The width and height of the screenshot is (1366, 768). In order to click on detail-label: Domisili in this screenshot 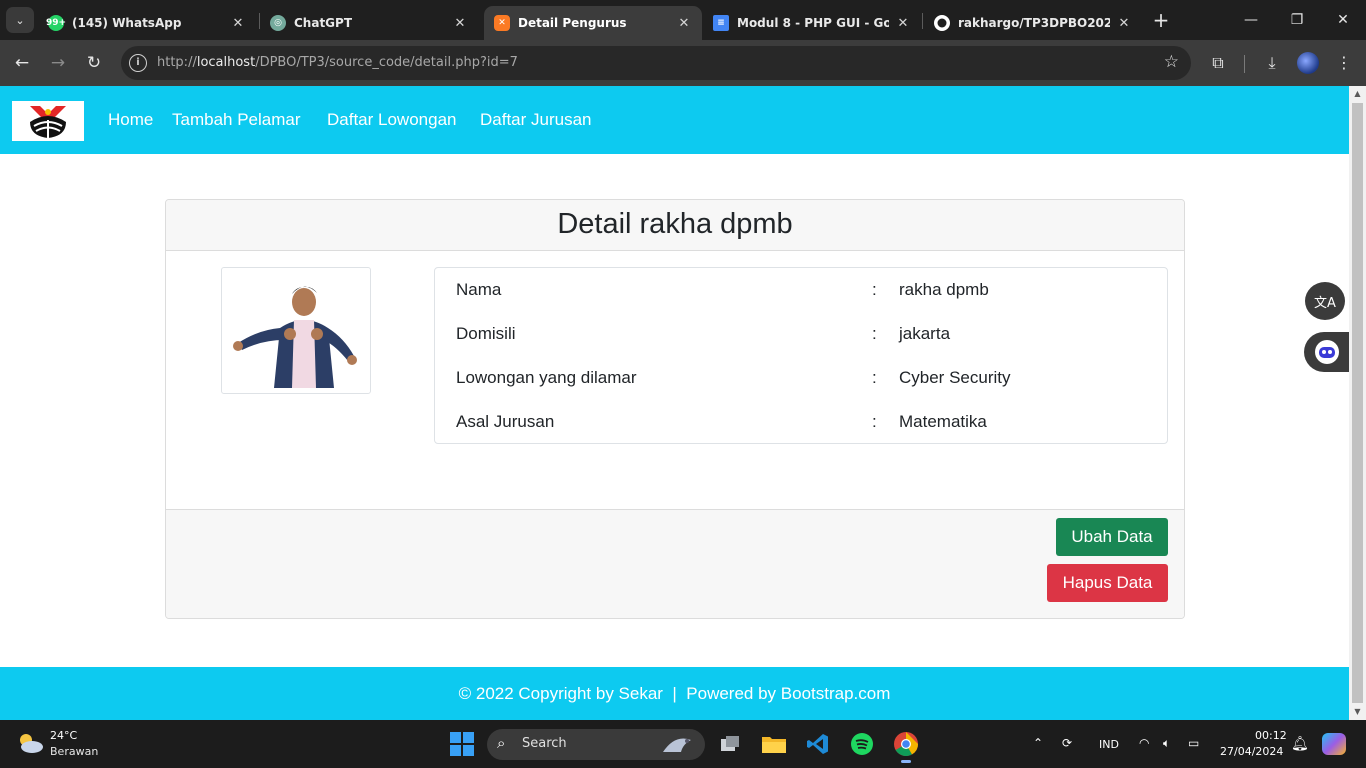, I will do `click(486, 333)`.